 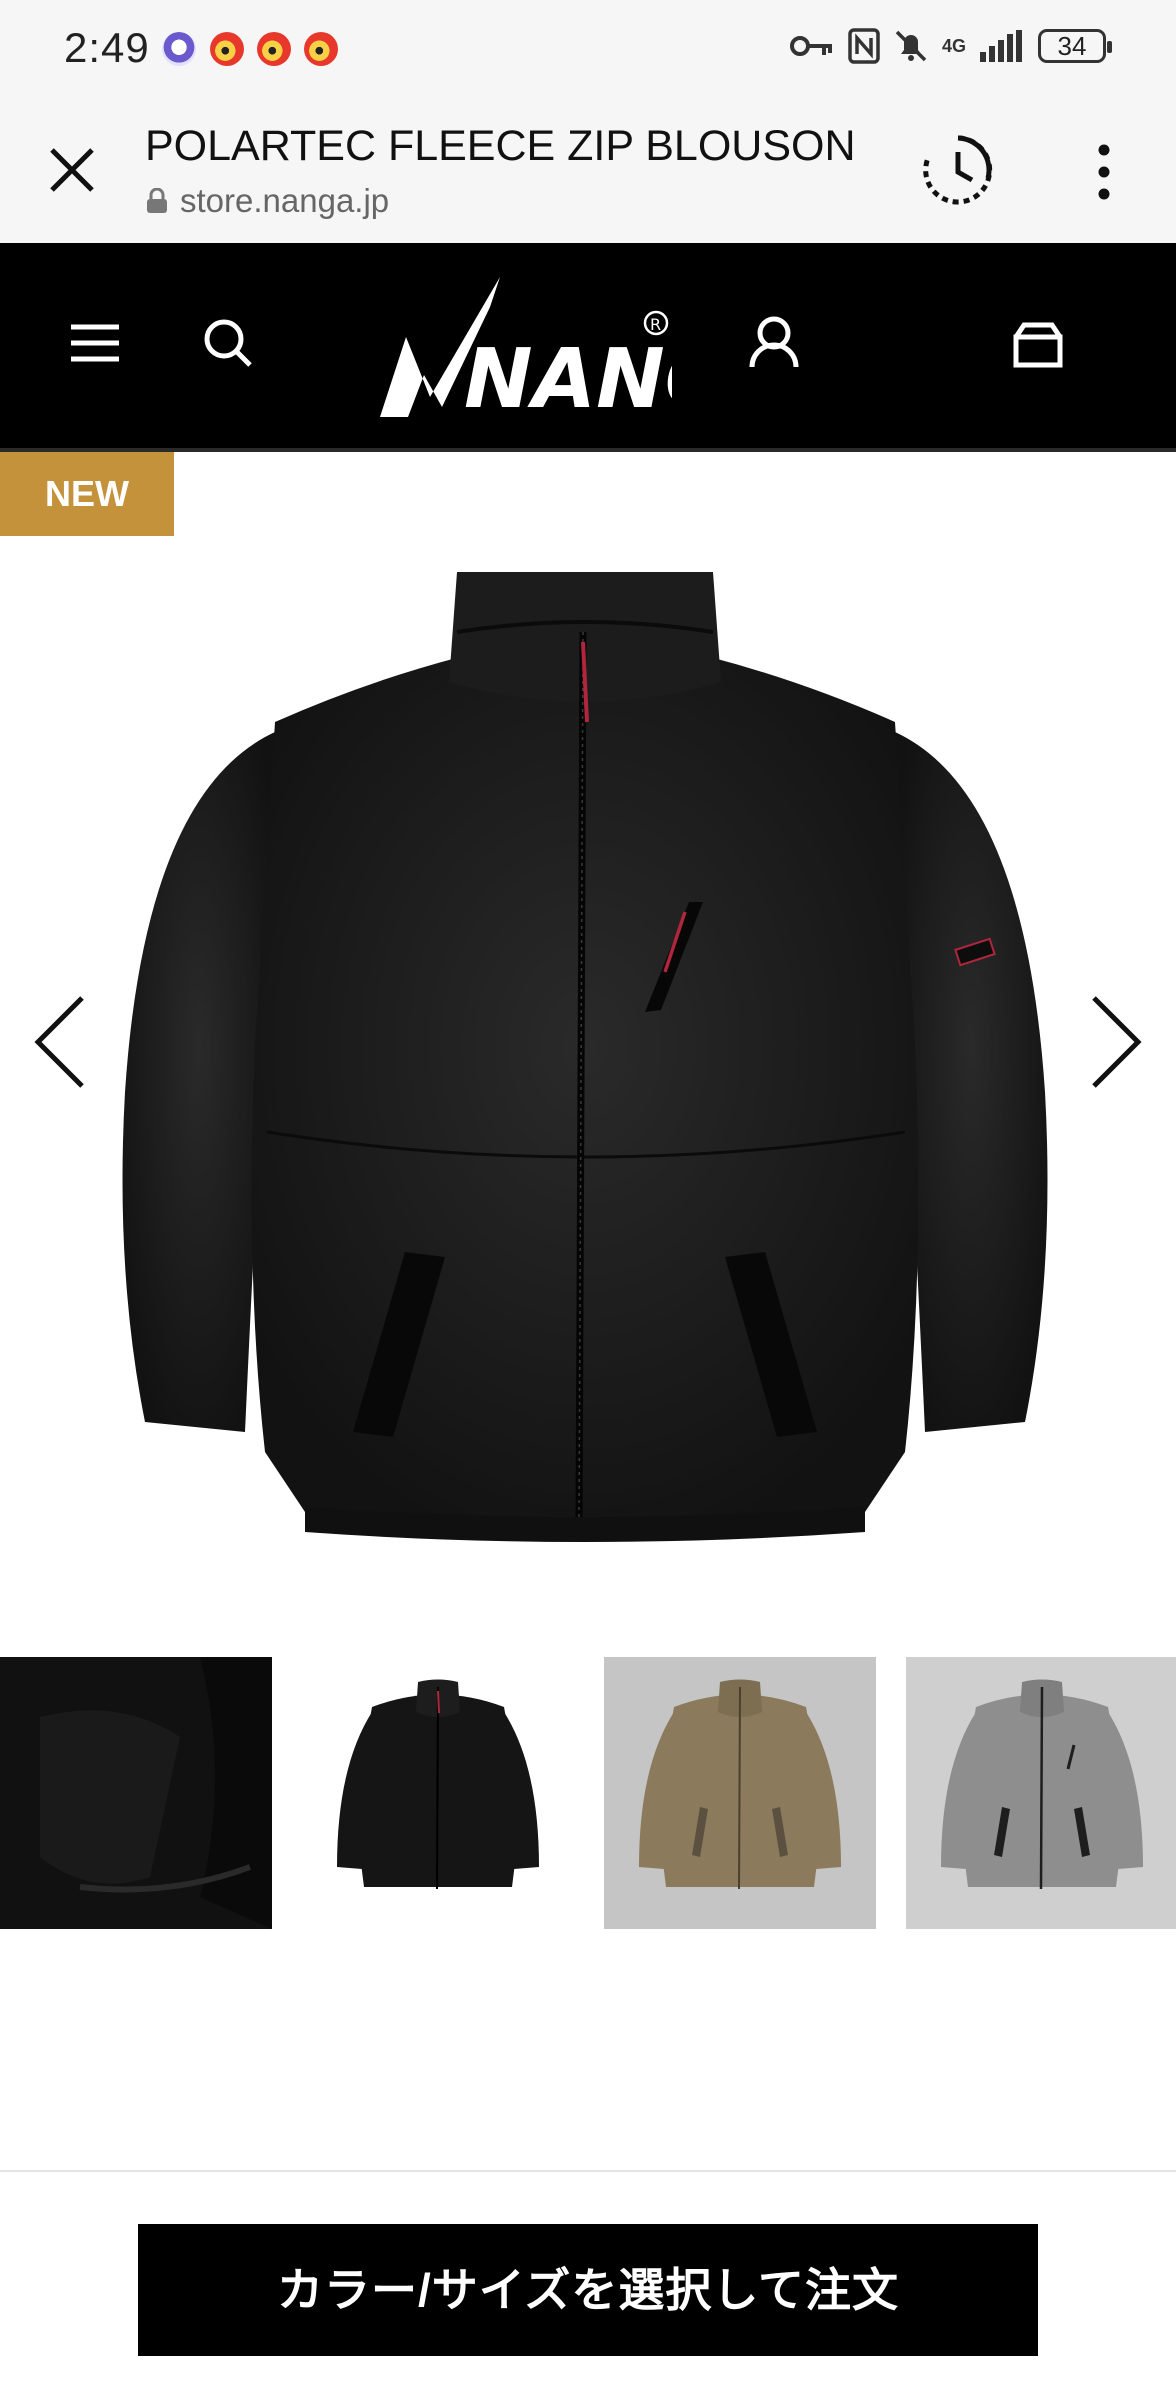 What do you see at coordinates (588, 50) in the screenshot?
I see `status-bar: 2:49 4G 34` at bounding box center [588, 50].